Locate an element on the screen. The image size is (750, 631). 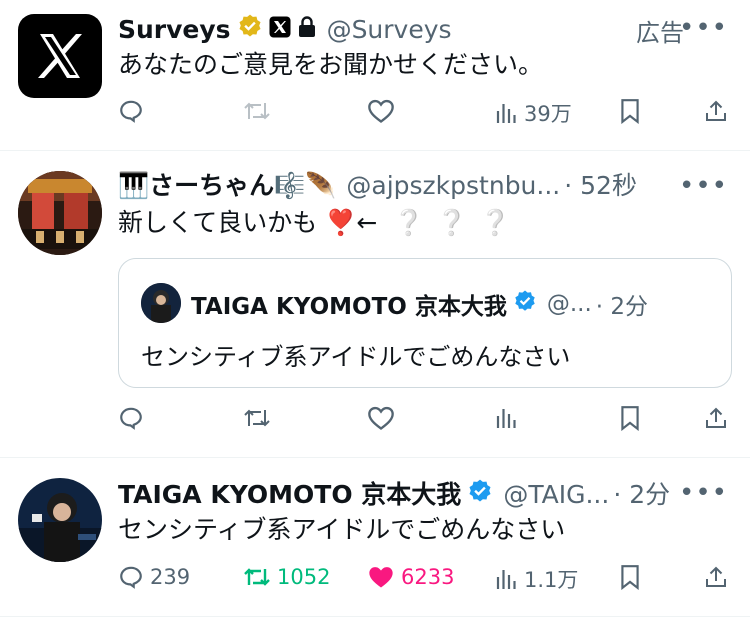
gold-verified-badge-icon is located at coordinates (250, 29).